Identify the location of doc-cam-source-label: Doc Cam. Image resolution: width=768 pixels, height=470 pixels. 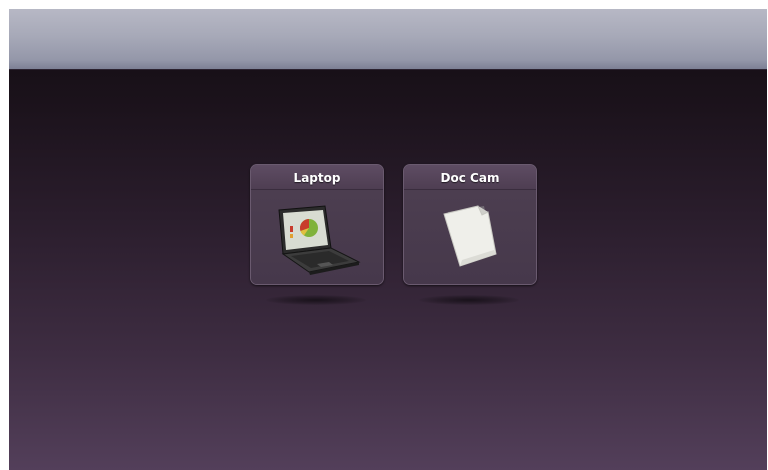
(470, 177).